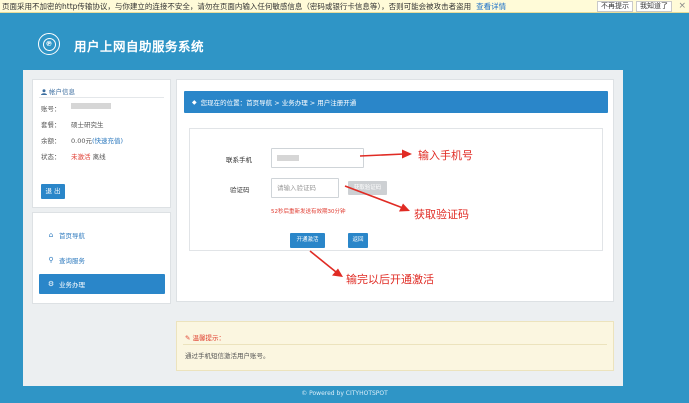 The height and width of the screenshot is (403, 689). Describe the element at coordinates (441, 214) in the screenshot. I see `annotation-code: 获取验证码` at that location.